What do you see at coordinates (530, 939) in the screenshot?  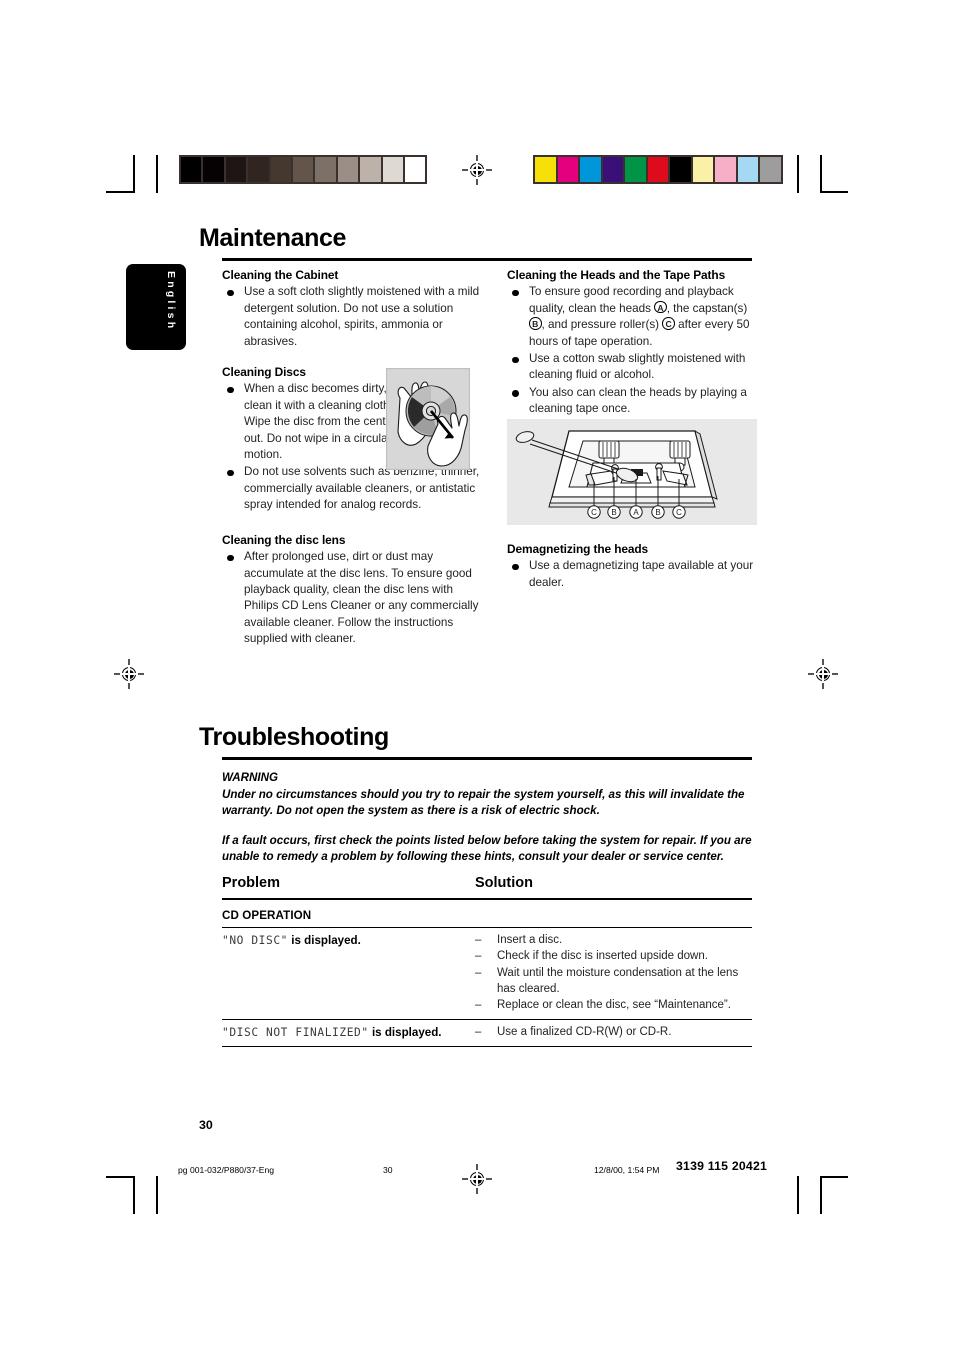 I see `solution-text: Insert a disc.` at bounding box center [530, 939].